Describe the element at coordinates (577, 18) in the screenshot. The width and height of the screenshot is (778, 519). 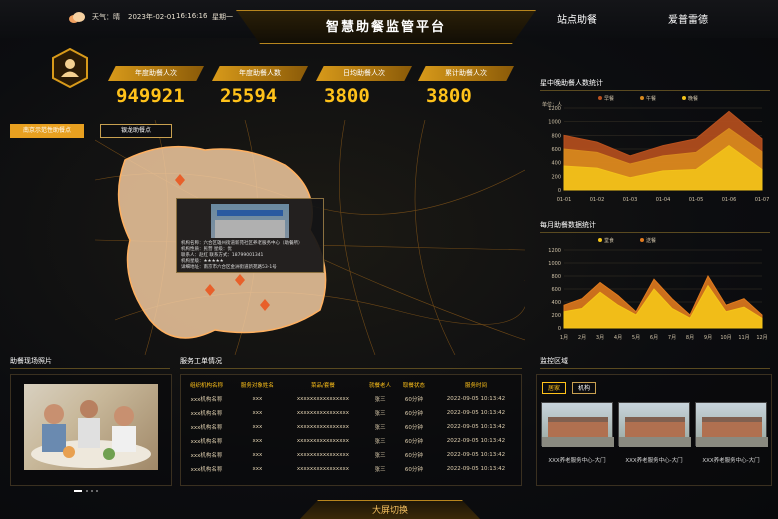
I see `nav-station: 站点助餐` at that location.